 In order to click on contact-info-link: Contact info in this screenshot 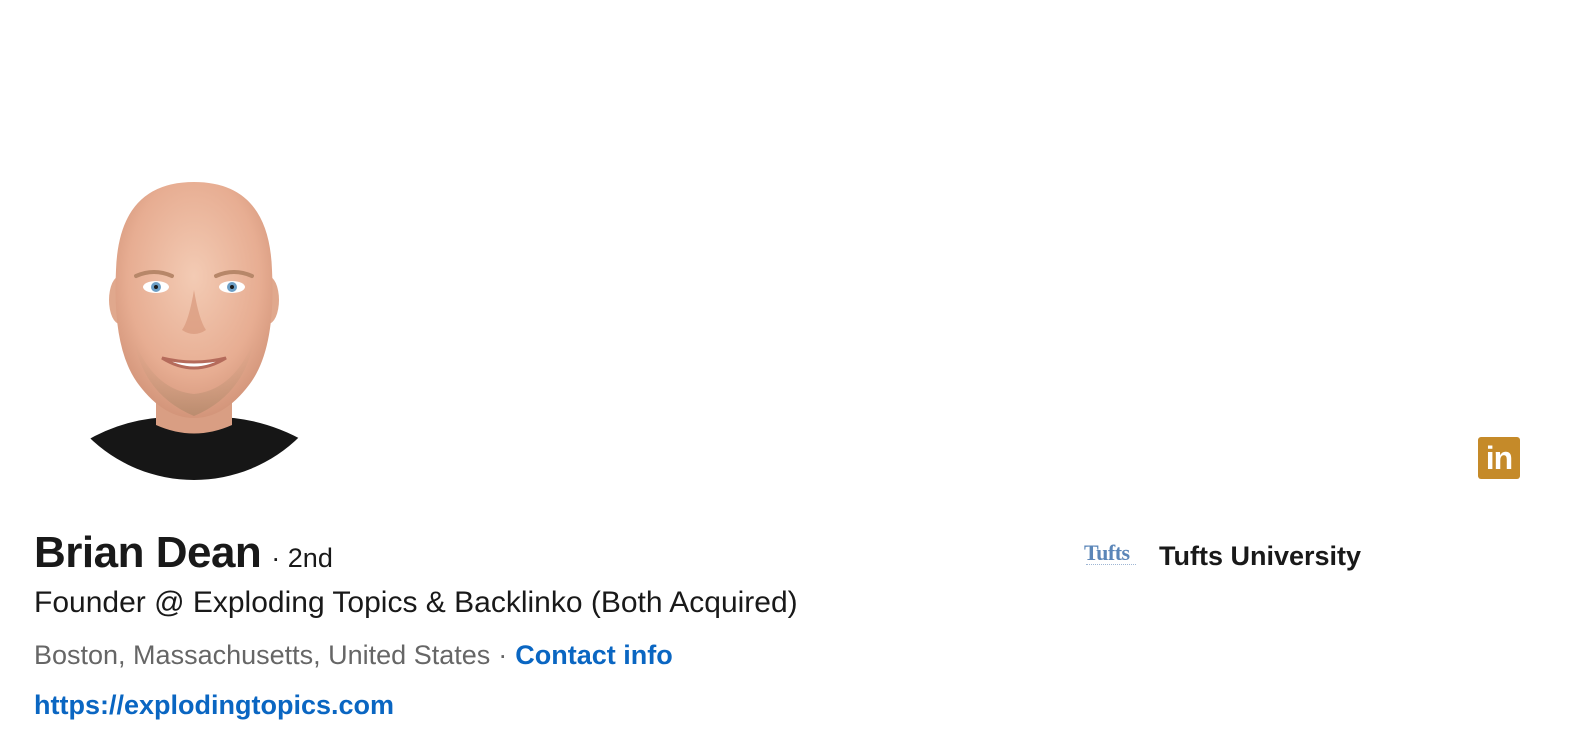, I will do `click(593, 655)`.